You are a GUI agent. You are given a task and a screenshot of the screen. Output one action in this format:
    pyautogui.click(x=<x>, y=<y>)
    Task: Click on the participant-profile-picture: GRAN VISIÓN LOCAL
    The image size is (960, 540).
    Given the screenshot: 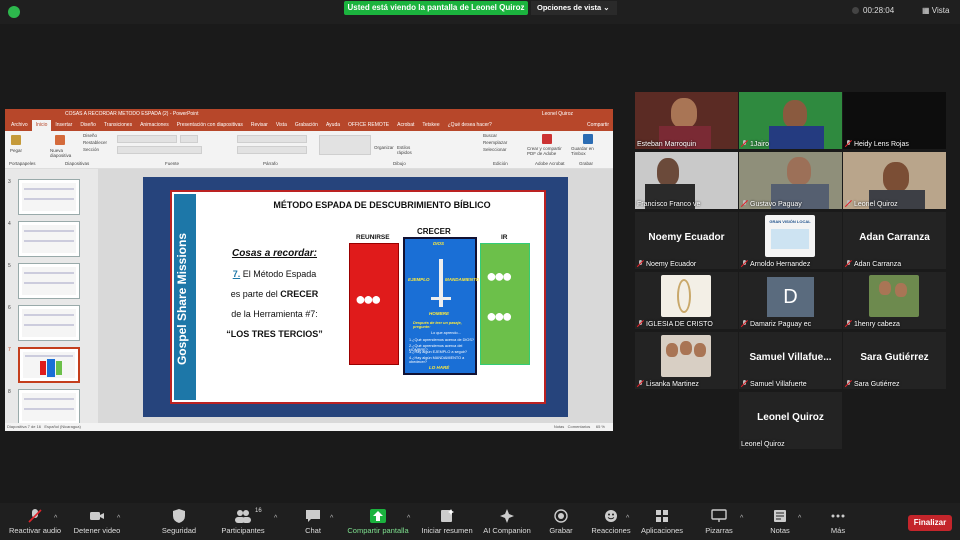 What is the action you would take?
    pyautogui.click(x=790, y=236)
    